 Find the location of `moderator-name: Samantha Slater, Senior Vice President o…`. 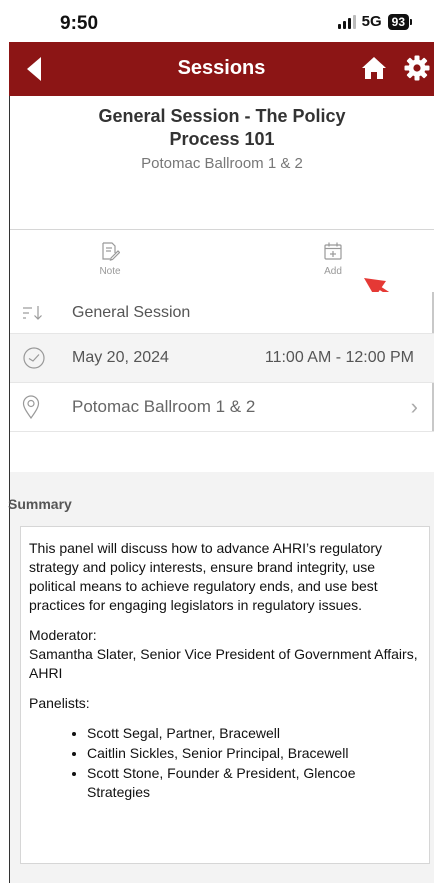

moderator-name: Samantha Slater, Senior Vice President o… is located at coordinates (223, 663).